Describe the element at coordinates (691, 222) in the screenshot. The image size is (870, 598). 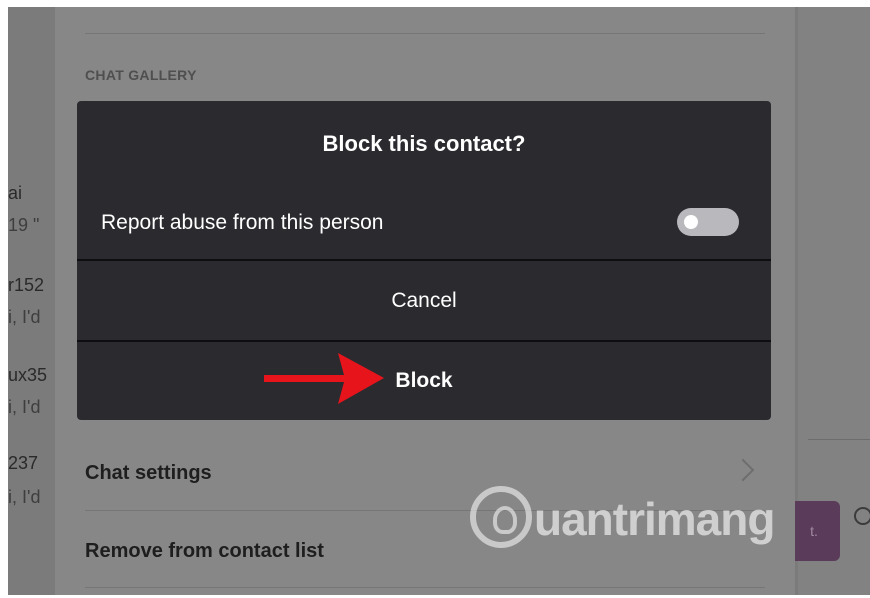
I see `toggle-knob` at that location.